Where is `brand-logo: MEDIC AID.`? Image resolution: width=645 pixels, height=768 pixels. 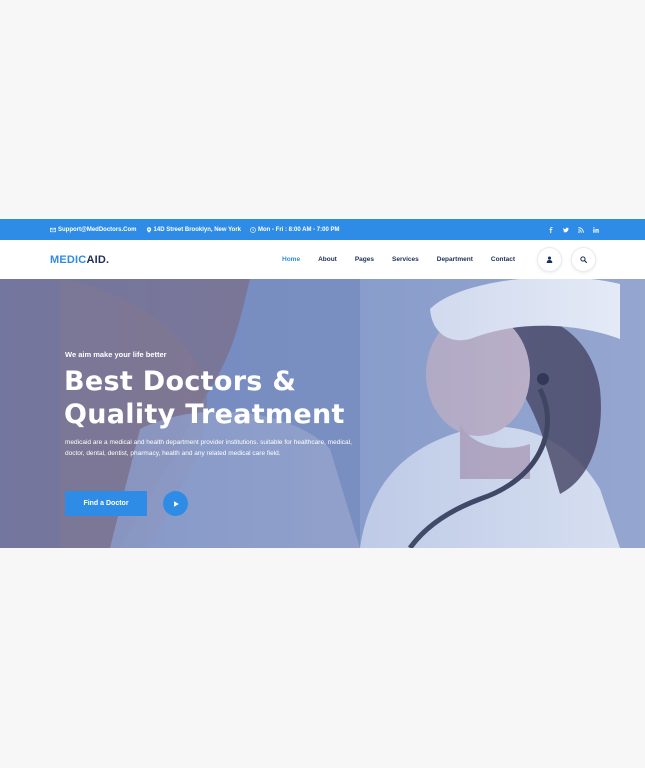 brand-logo: MEDIC AID. is located at coordinates (79, 259).